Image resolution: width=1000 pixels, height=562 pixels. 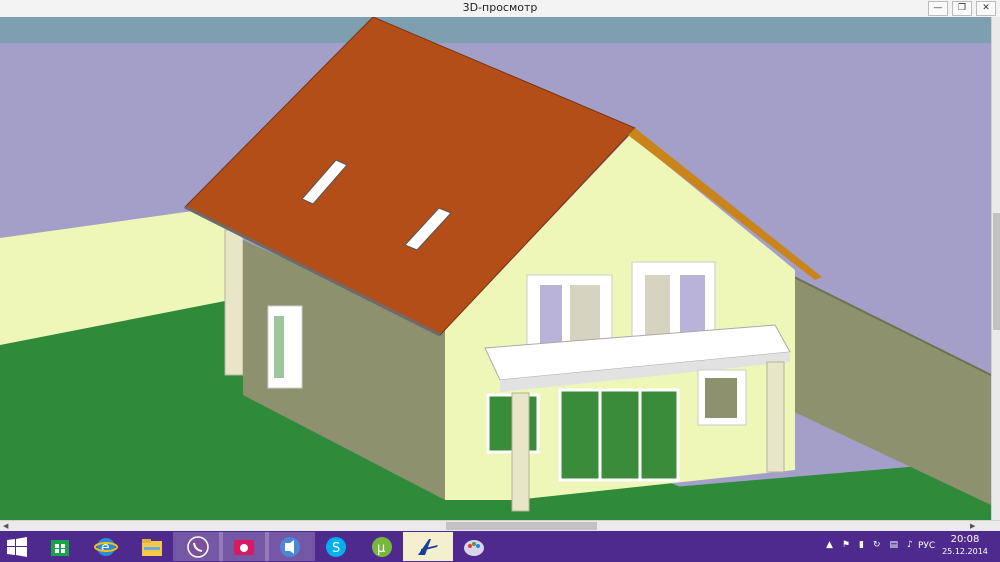 I want to click on horizontal-scroll-thumb, so click(x=521, y=526).